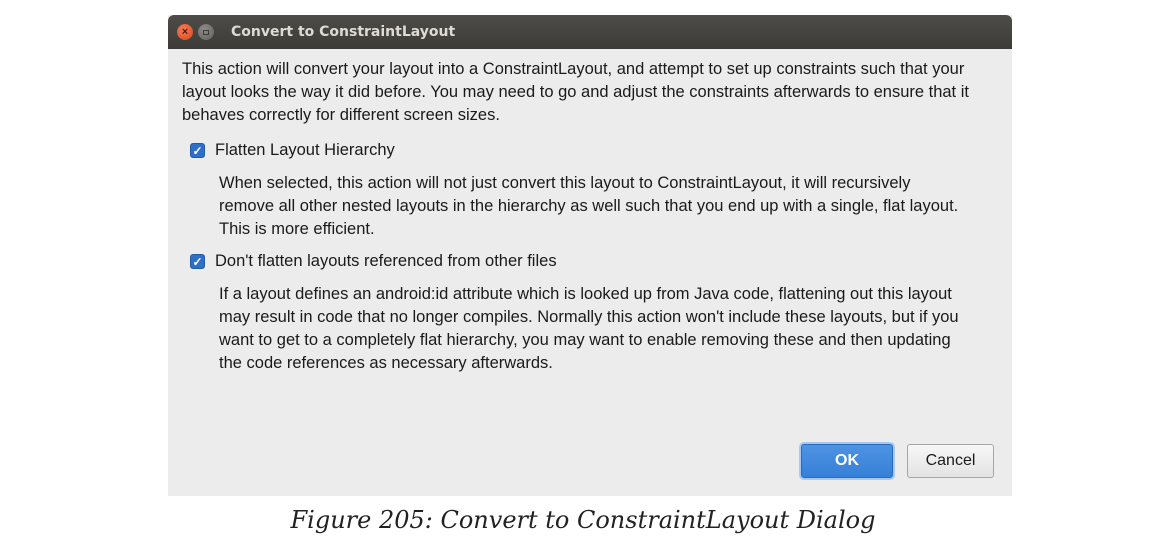 This screenshot has width=1166, height=548. Describe the element at coordinates (305, 150) in the screenshot. I see `flatten-hierarchy-label: Flatten Layout Hierarchy` at that location.